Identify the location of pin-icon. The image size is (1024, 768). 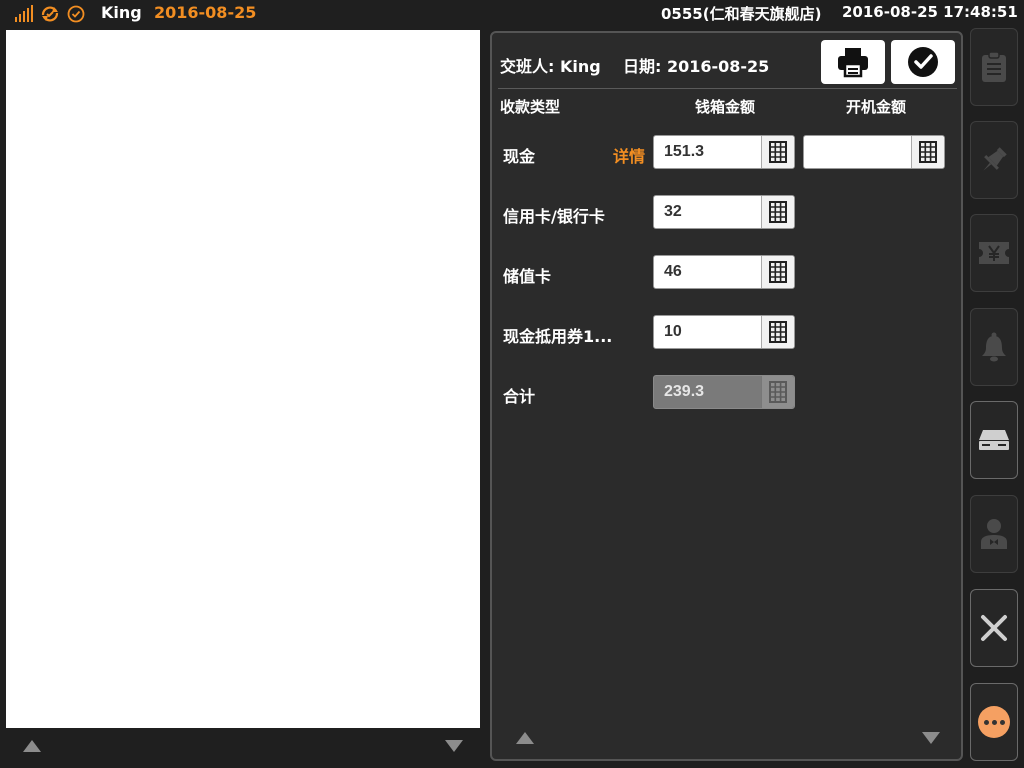
(995, 159).